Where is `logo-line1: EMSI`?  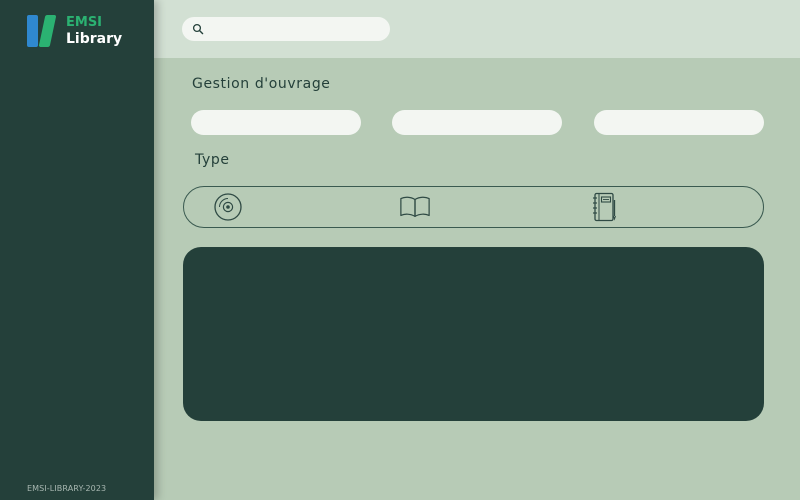
logo-line1: EMSI is located at coordinates (84, 22).